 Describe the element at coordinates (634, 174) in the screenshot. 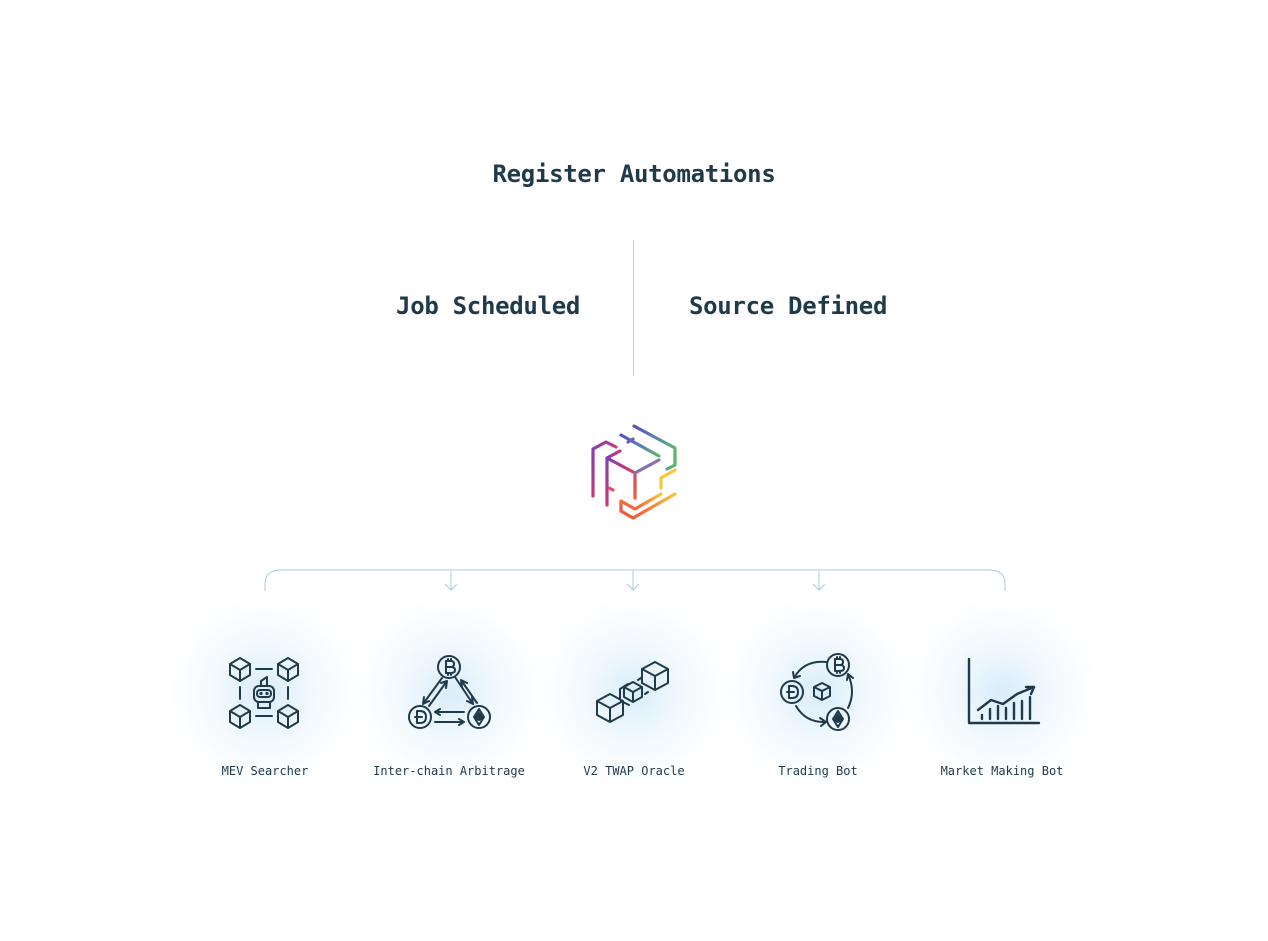

I see `page-title: Register Automations` at that location.